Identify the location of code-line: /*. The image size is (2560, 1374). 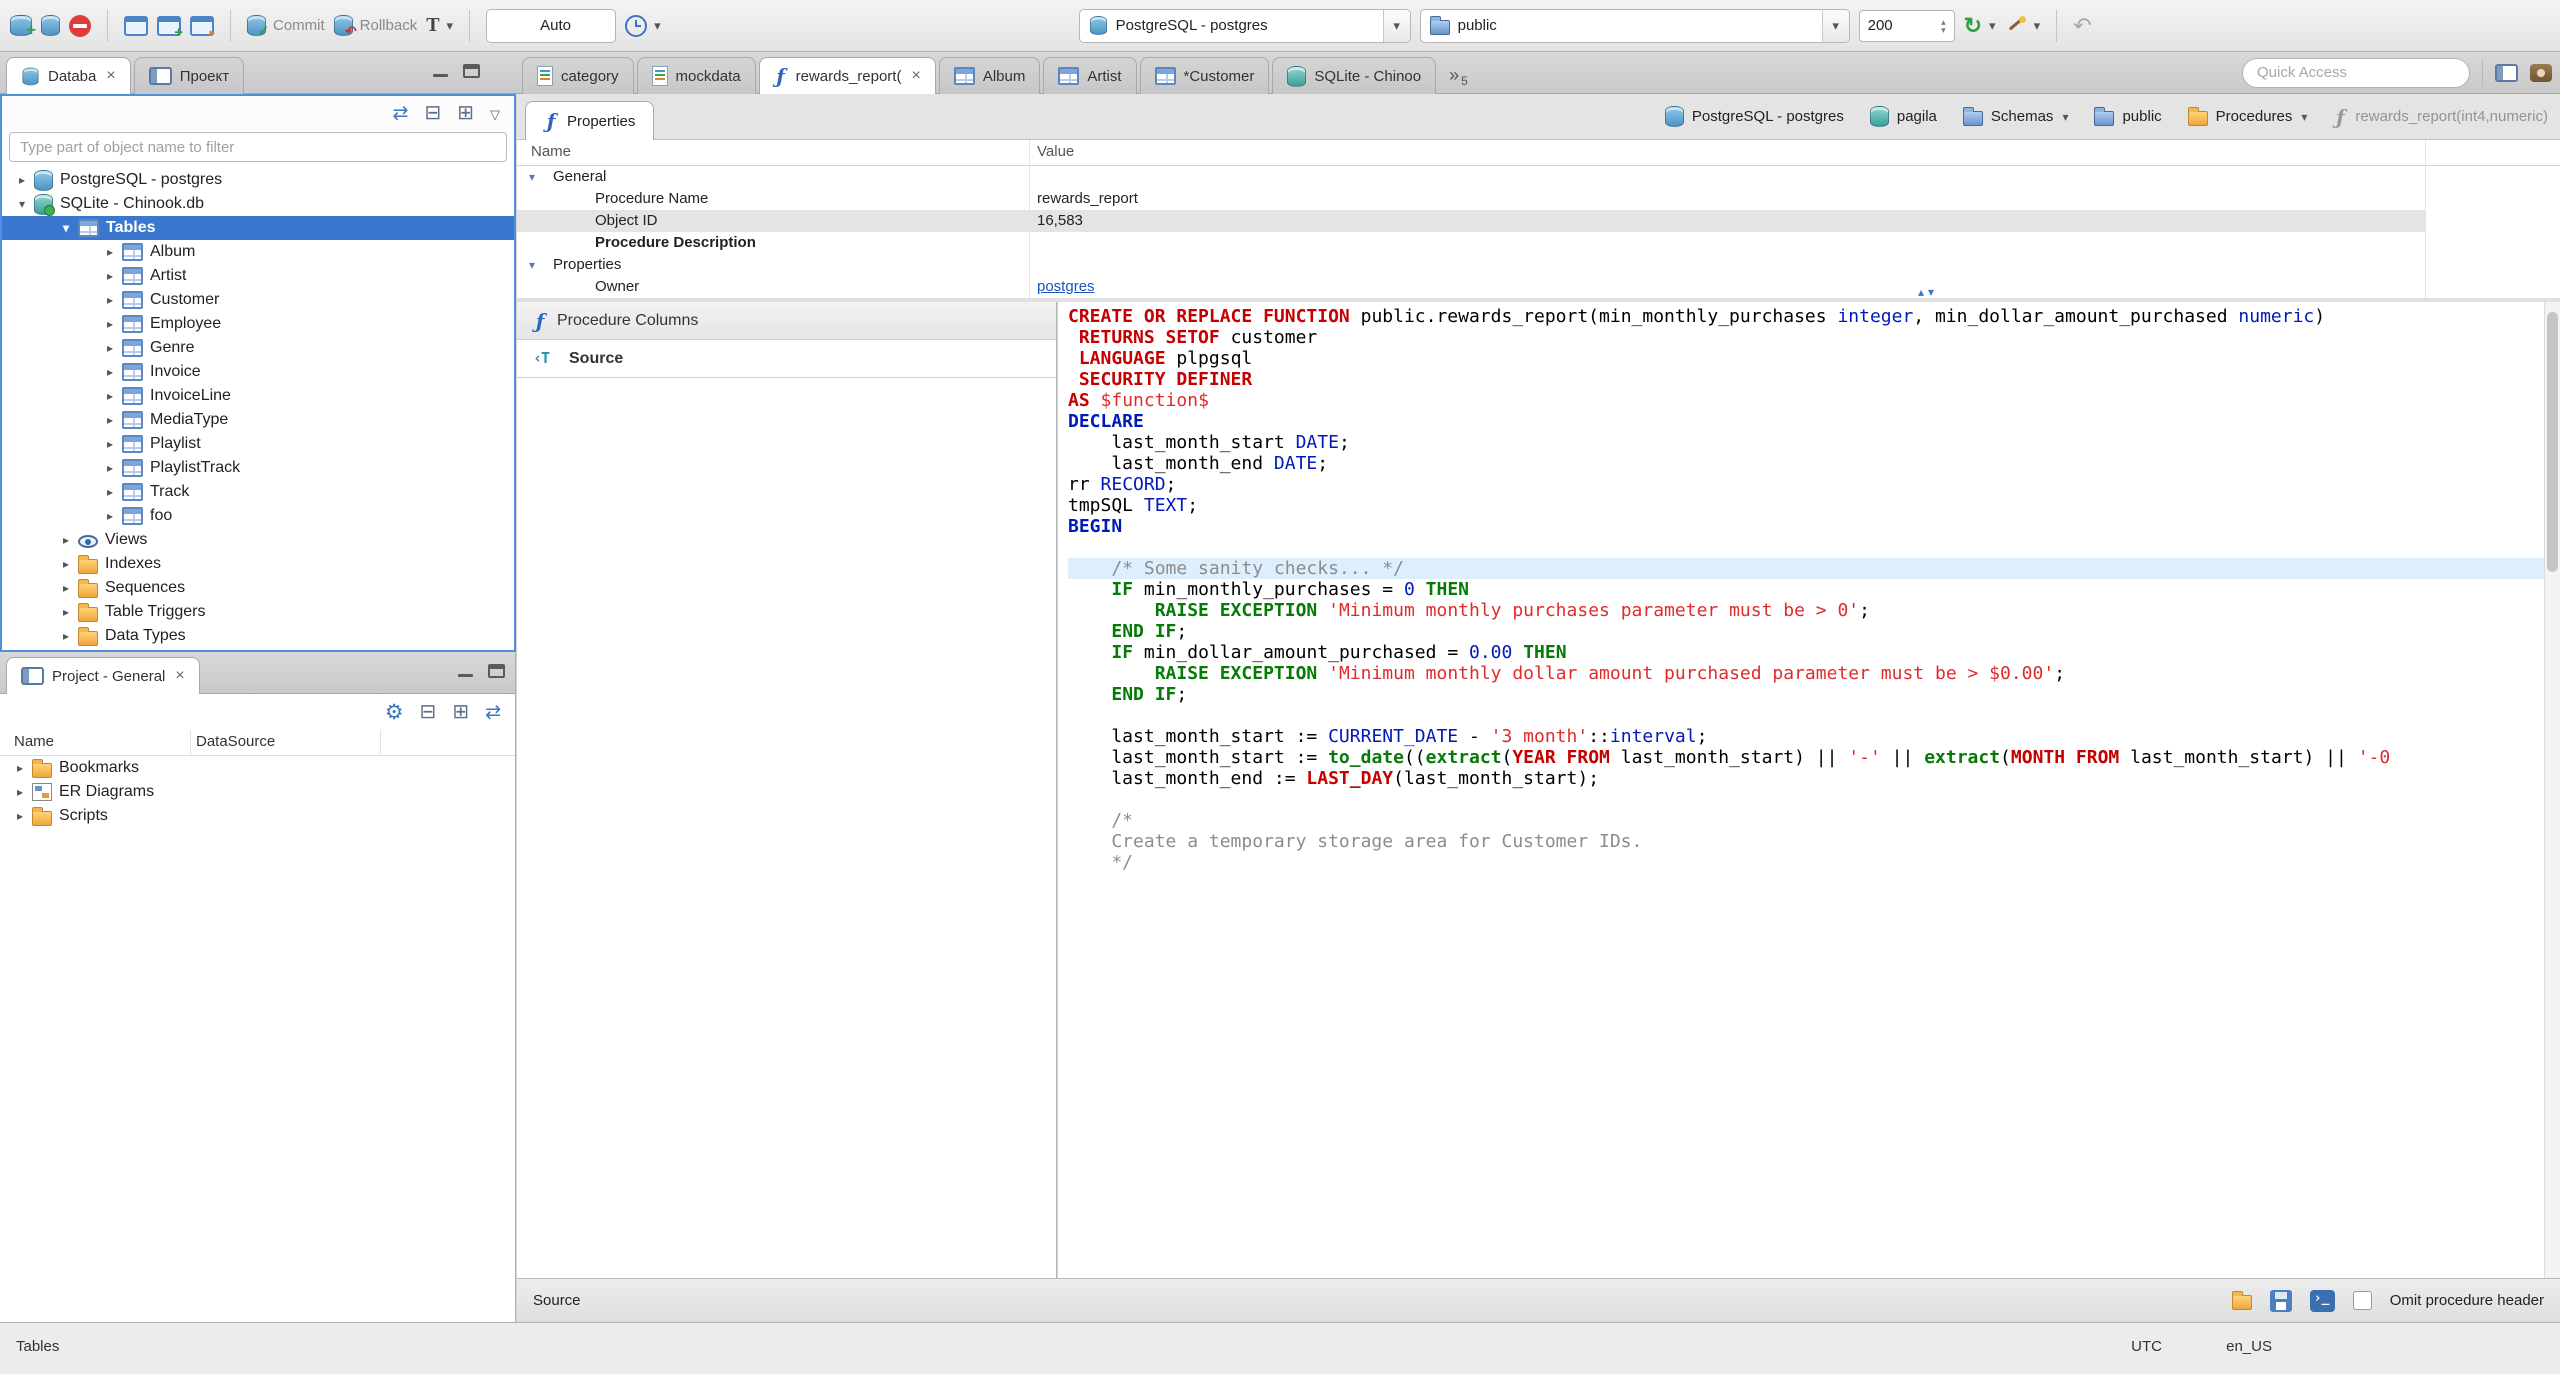
(1806, 820).